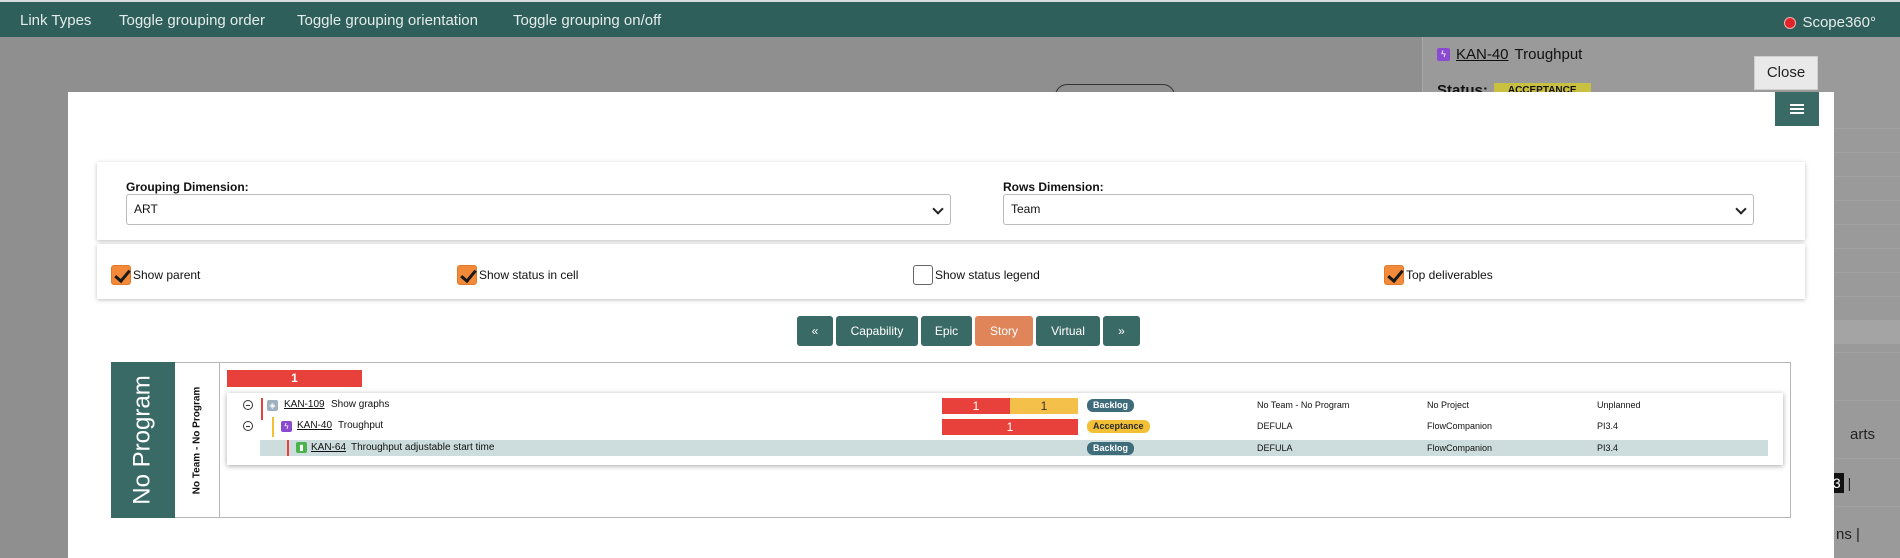 This screenshot has width=1900, height=558. What do you see at coordinates (1378, 209) in the screenshot?
I see `rows-dimension-select: Team` at bounding box center [1378, 209].